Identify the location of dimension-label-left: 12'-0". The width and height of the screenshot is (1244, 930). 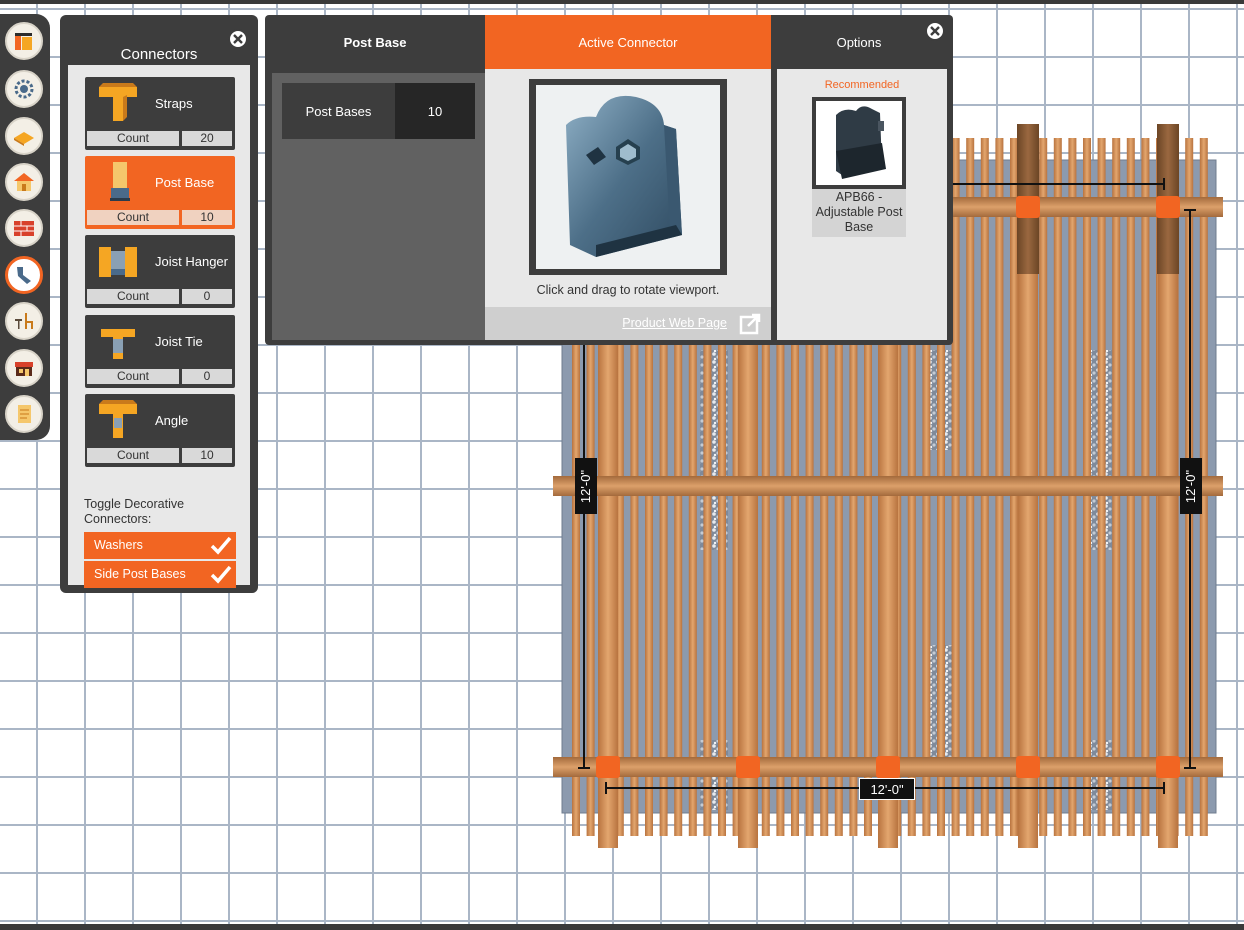
(586, 486).